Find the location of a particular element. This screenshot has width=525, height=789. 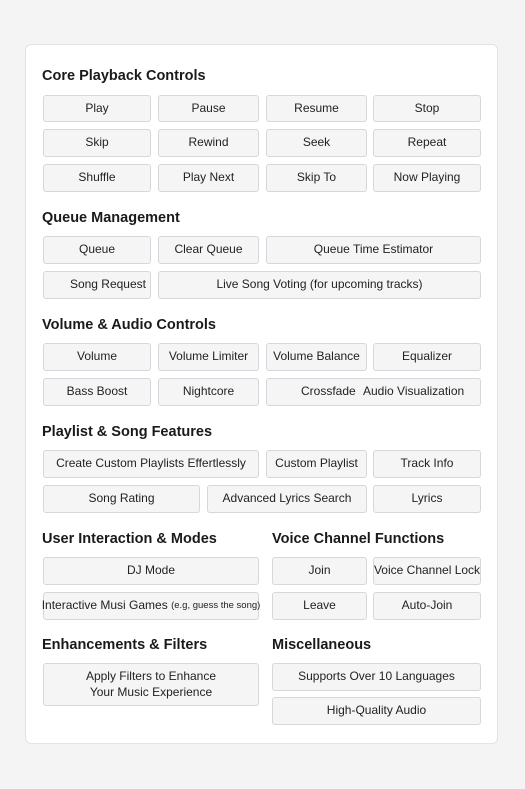

song-request-button: Song Request is located at coordinates (97, 285).